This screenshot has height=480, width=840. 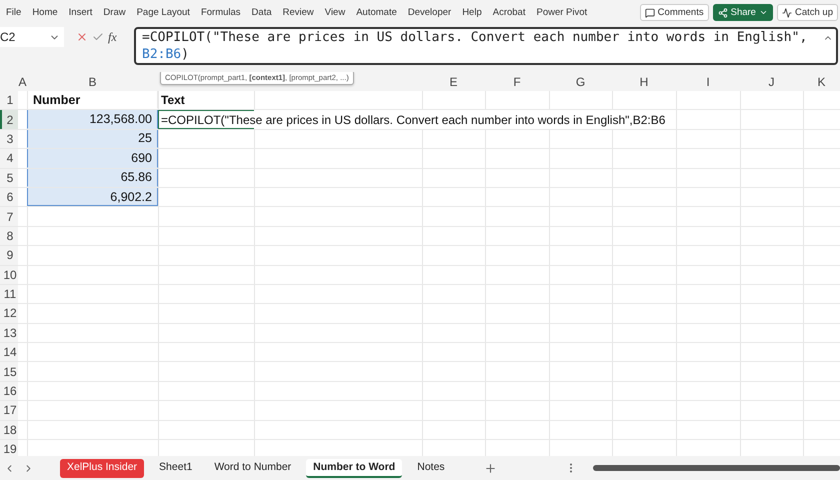 I want to click on row-header: 9, so click(x=9, y=255).